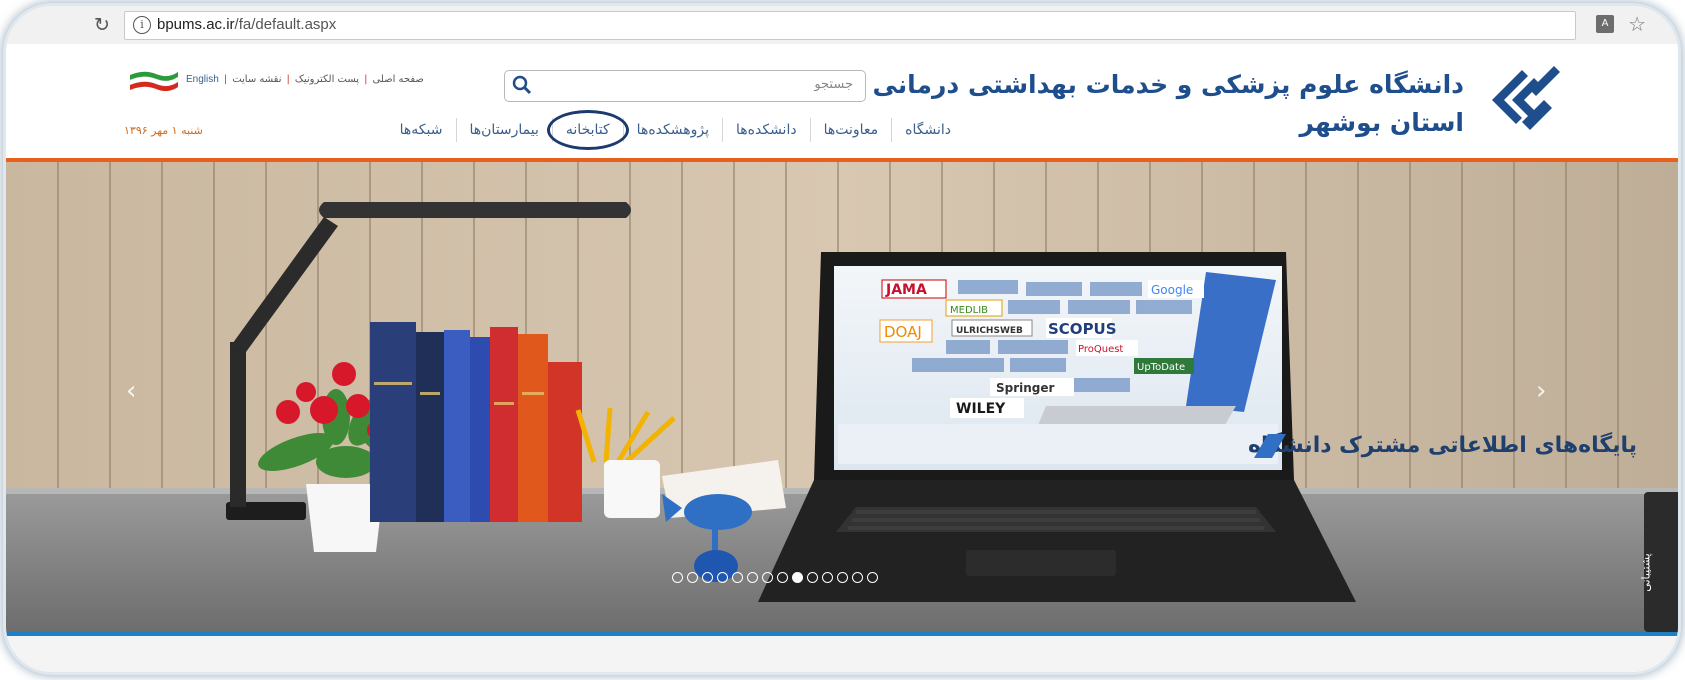  Describe the element at coordinates (522, 85) in the screenshot. I see `search-icon` at that location.